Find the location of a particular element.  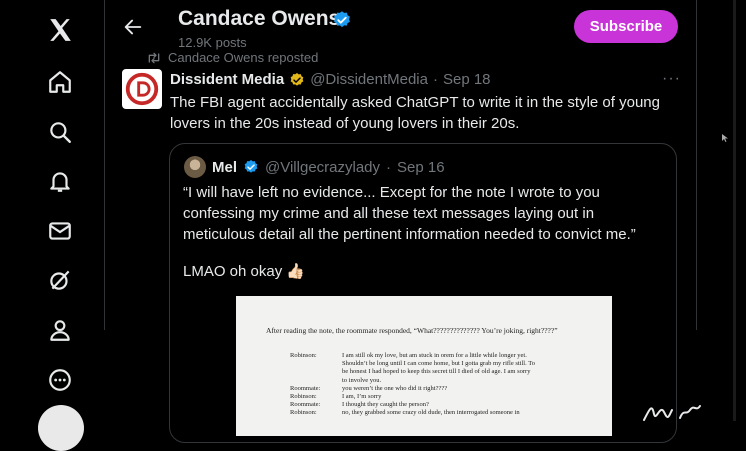

post-header: Dissident Media @DissidentMedia · Sep 18 is located at coordinates (330, 79).